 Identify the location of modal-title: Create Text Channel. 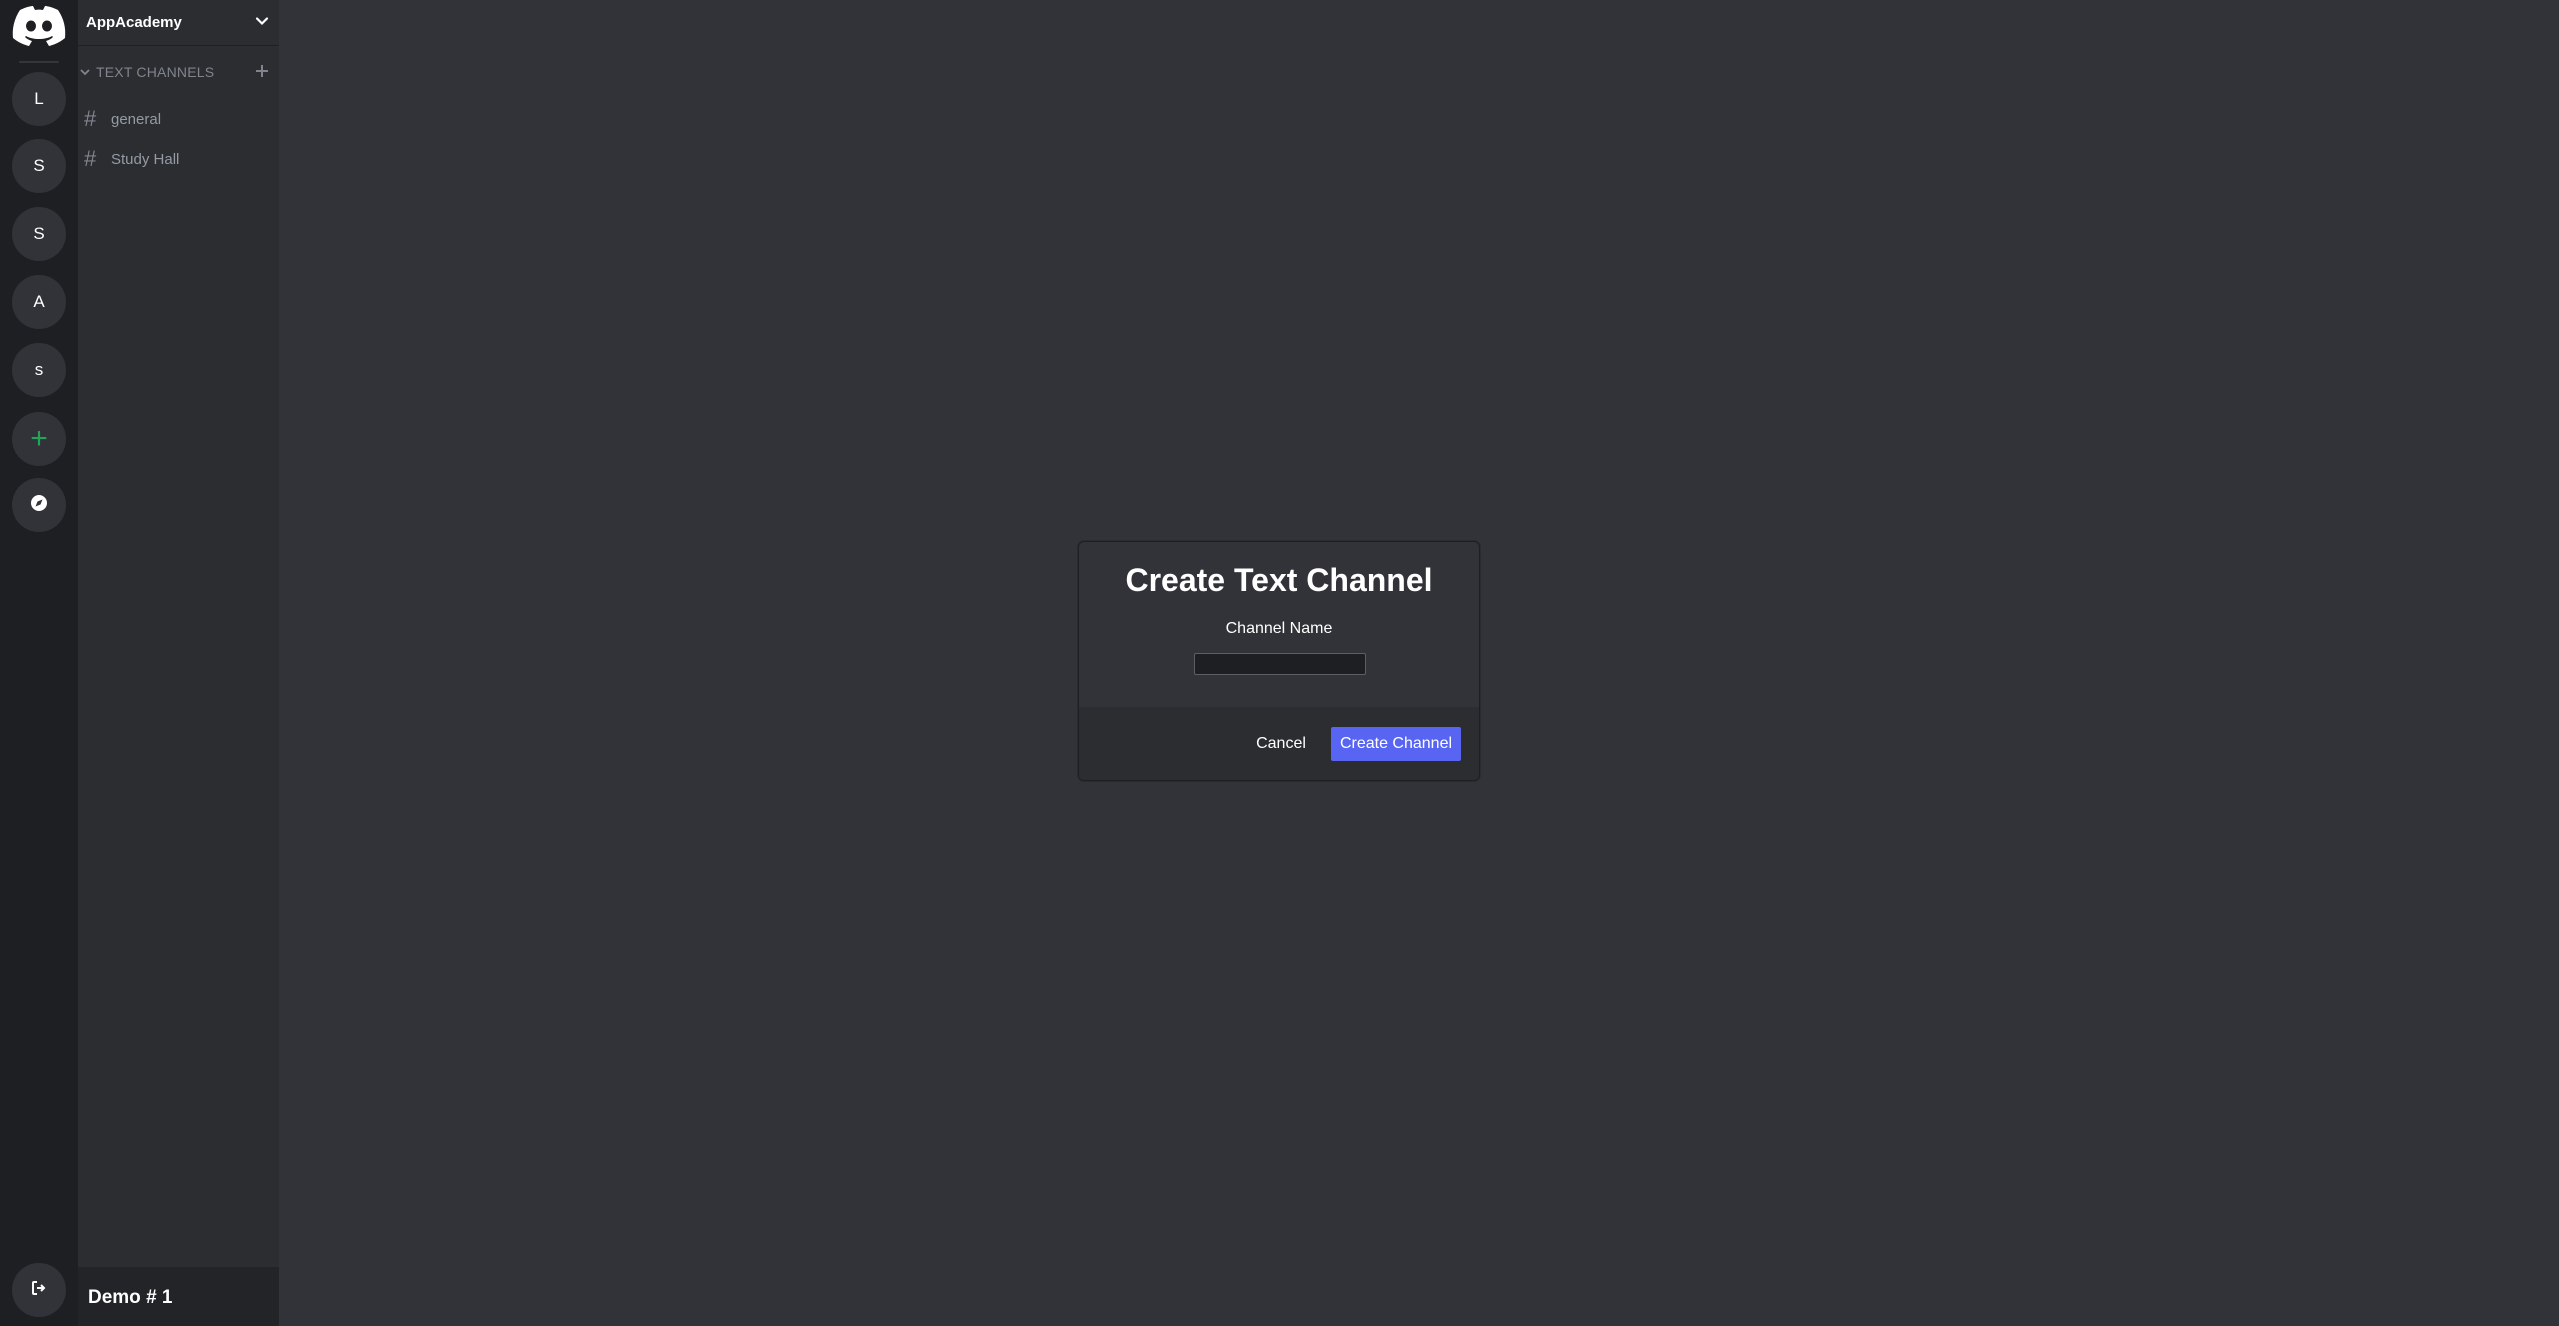
(1279, 580).